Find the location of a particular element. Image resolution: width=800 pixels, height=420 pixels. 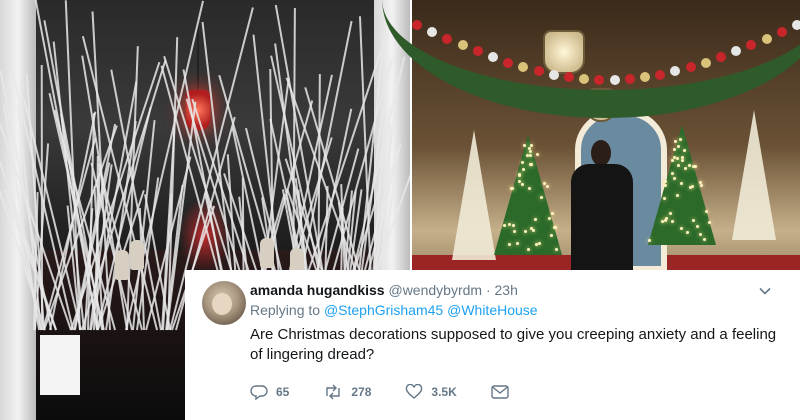

person-suit is located at coordinates (602, 222).